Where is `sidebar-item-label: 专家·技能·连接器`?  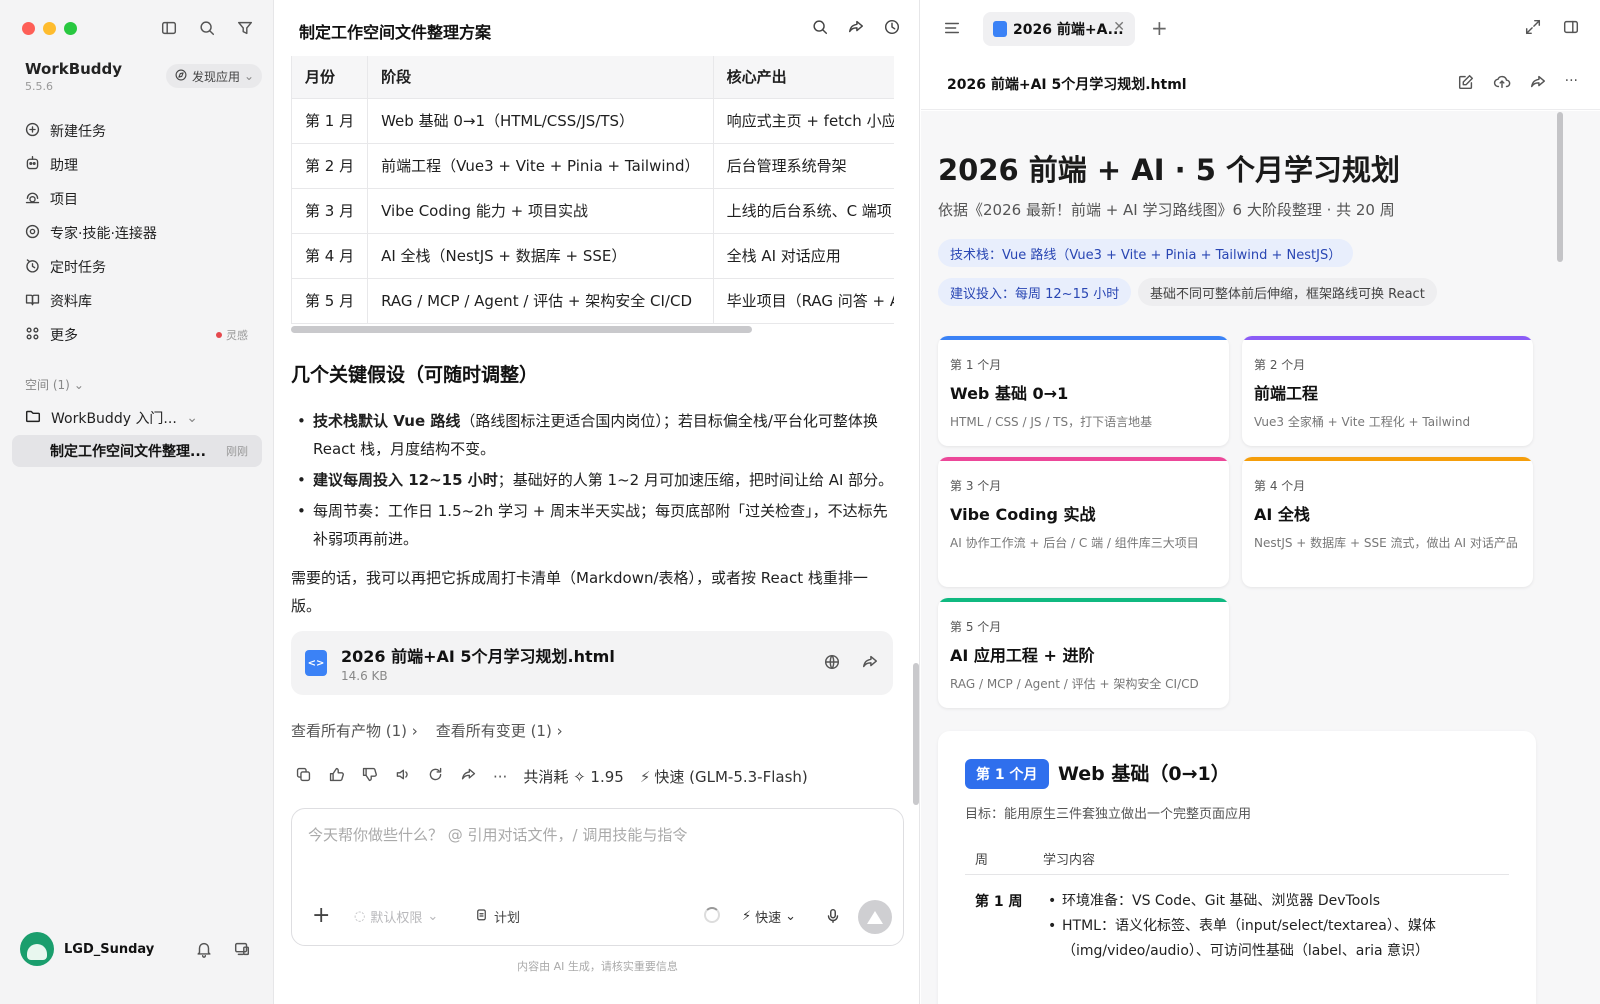 sidebar-item-label: 专家·技能·连接器 is located at coordinates (103, 234).